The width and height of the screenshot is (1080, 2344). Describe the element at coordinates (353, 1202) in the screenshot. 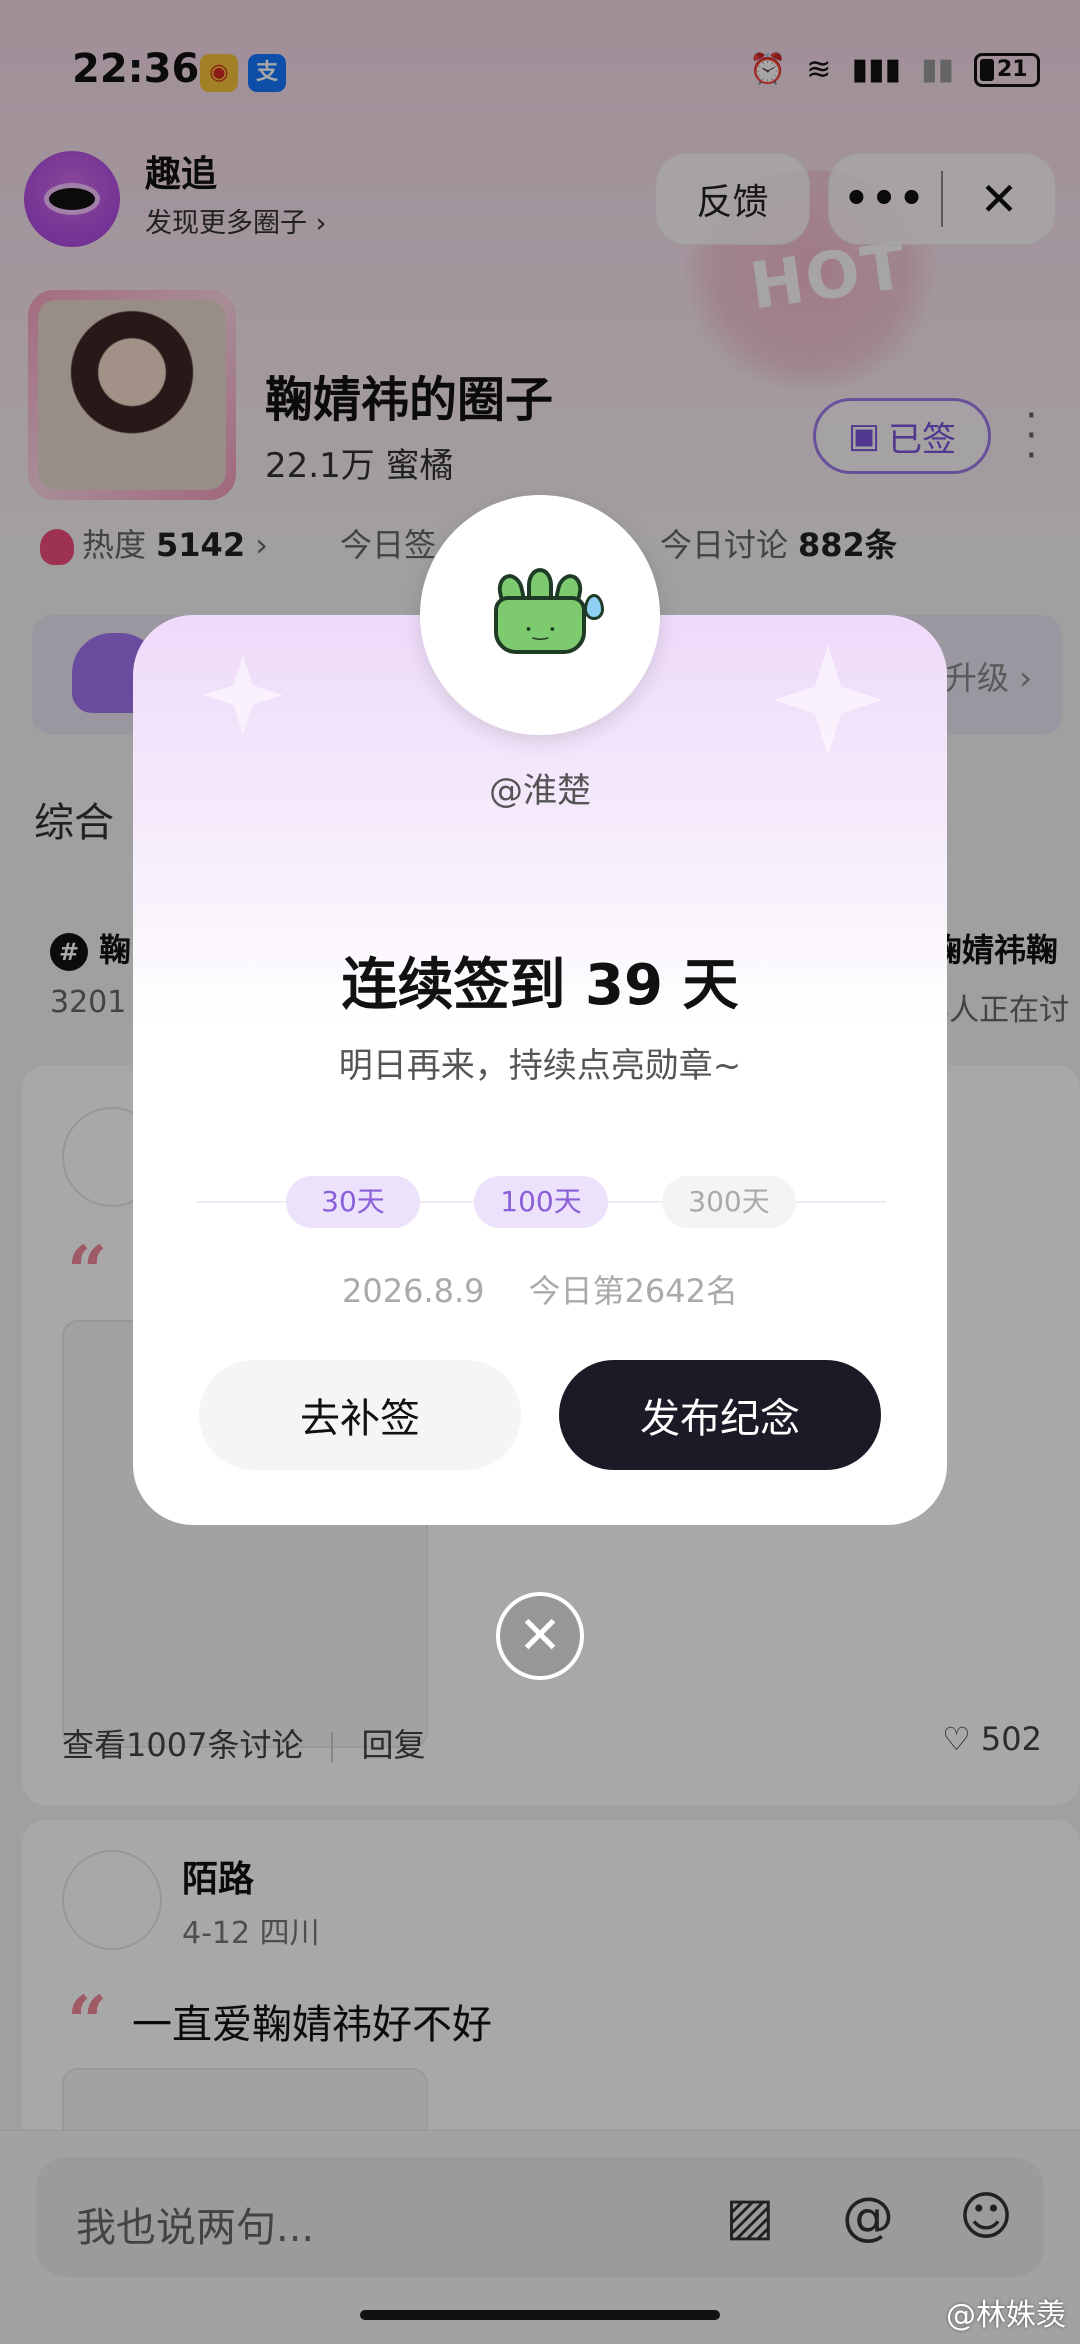

I see `milestone-30: 30天` at that location.